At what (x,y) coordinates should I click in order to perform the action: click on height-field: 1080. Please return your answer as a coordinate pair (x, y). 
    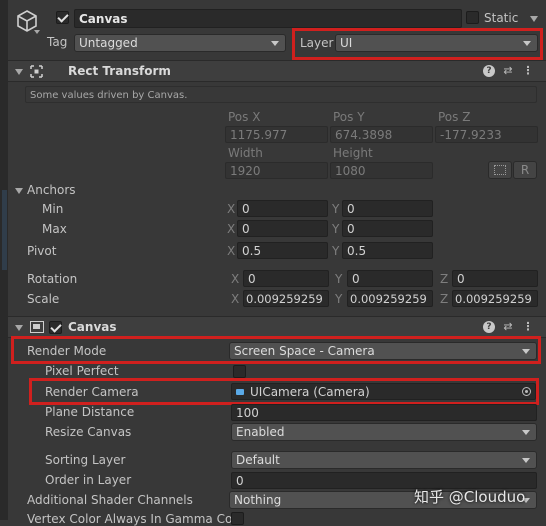
    Looking at the image, I should click on (381, 170).